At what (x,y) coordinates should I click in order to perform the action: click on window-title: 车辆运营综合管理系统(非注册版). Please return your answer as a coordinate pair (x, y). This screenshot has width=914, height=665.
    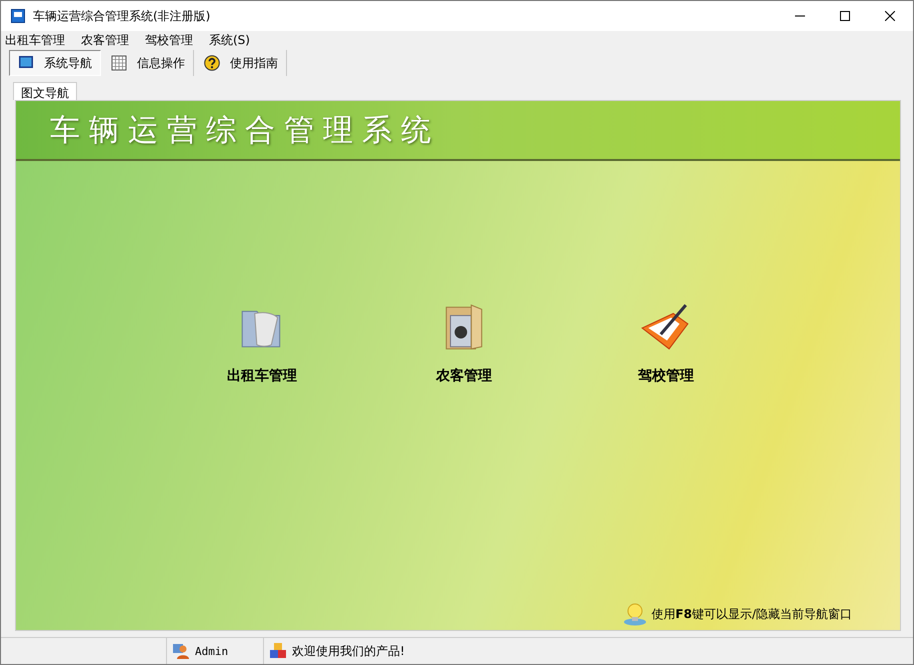
    Looking at the image, I should click on (121, 16).